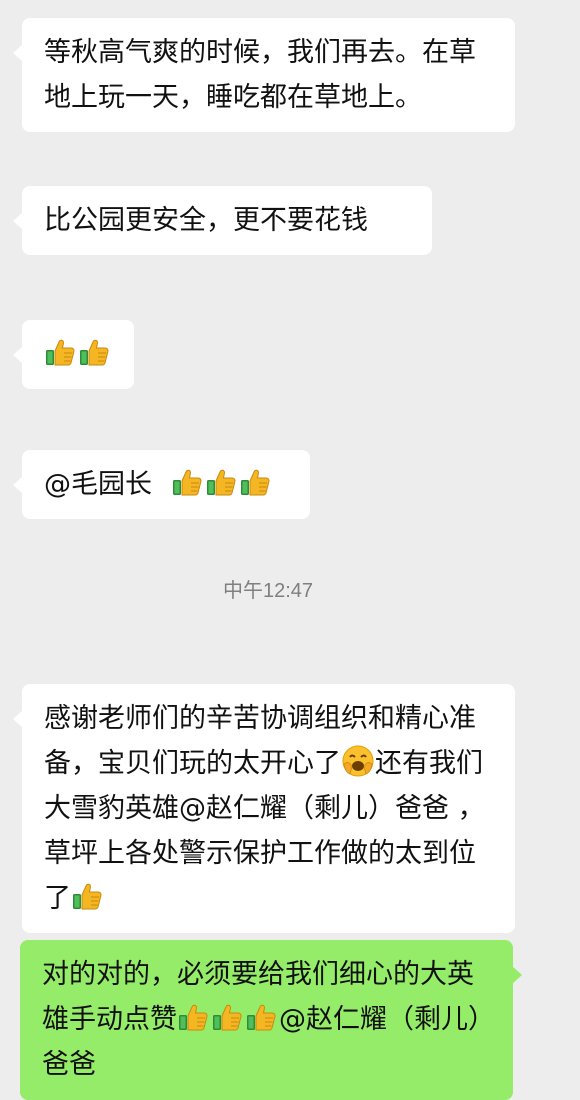  I want to click on message-bubble-outgoing: 对的对的，必须要给我们细心的大英雄手动点赞 @赵仁耀（剩儿）爸爸, so click(271, 1020).